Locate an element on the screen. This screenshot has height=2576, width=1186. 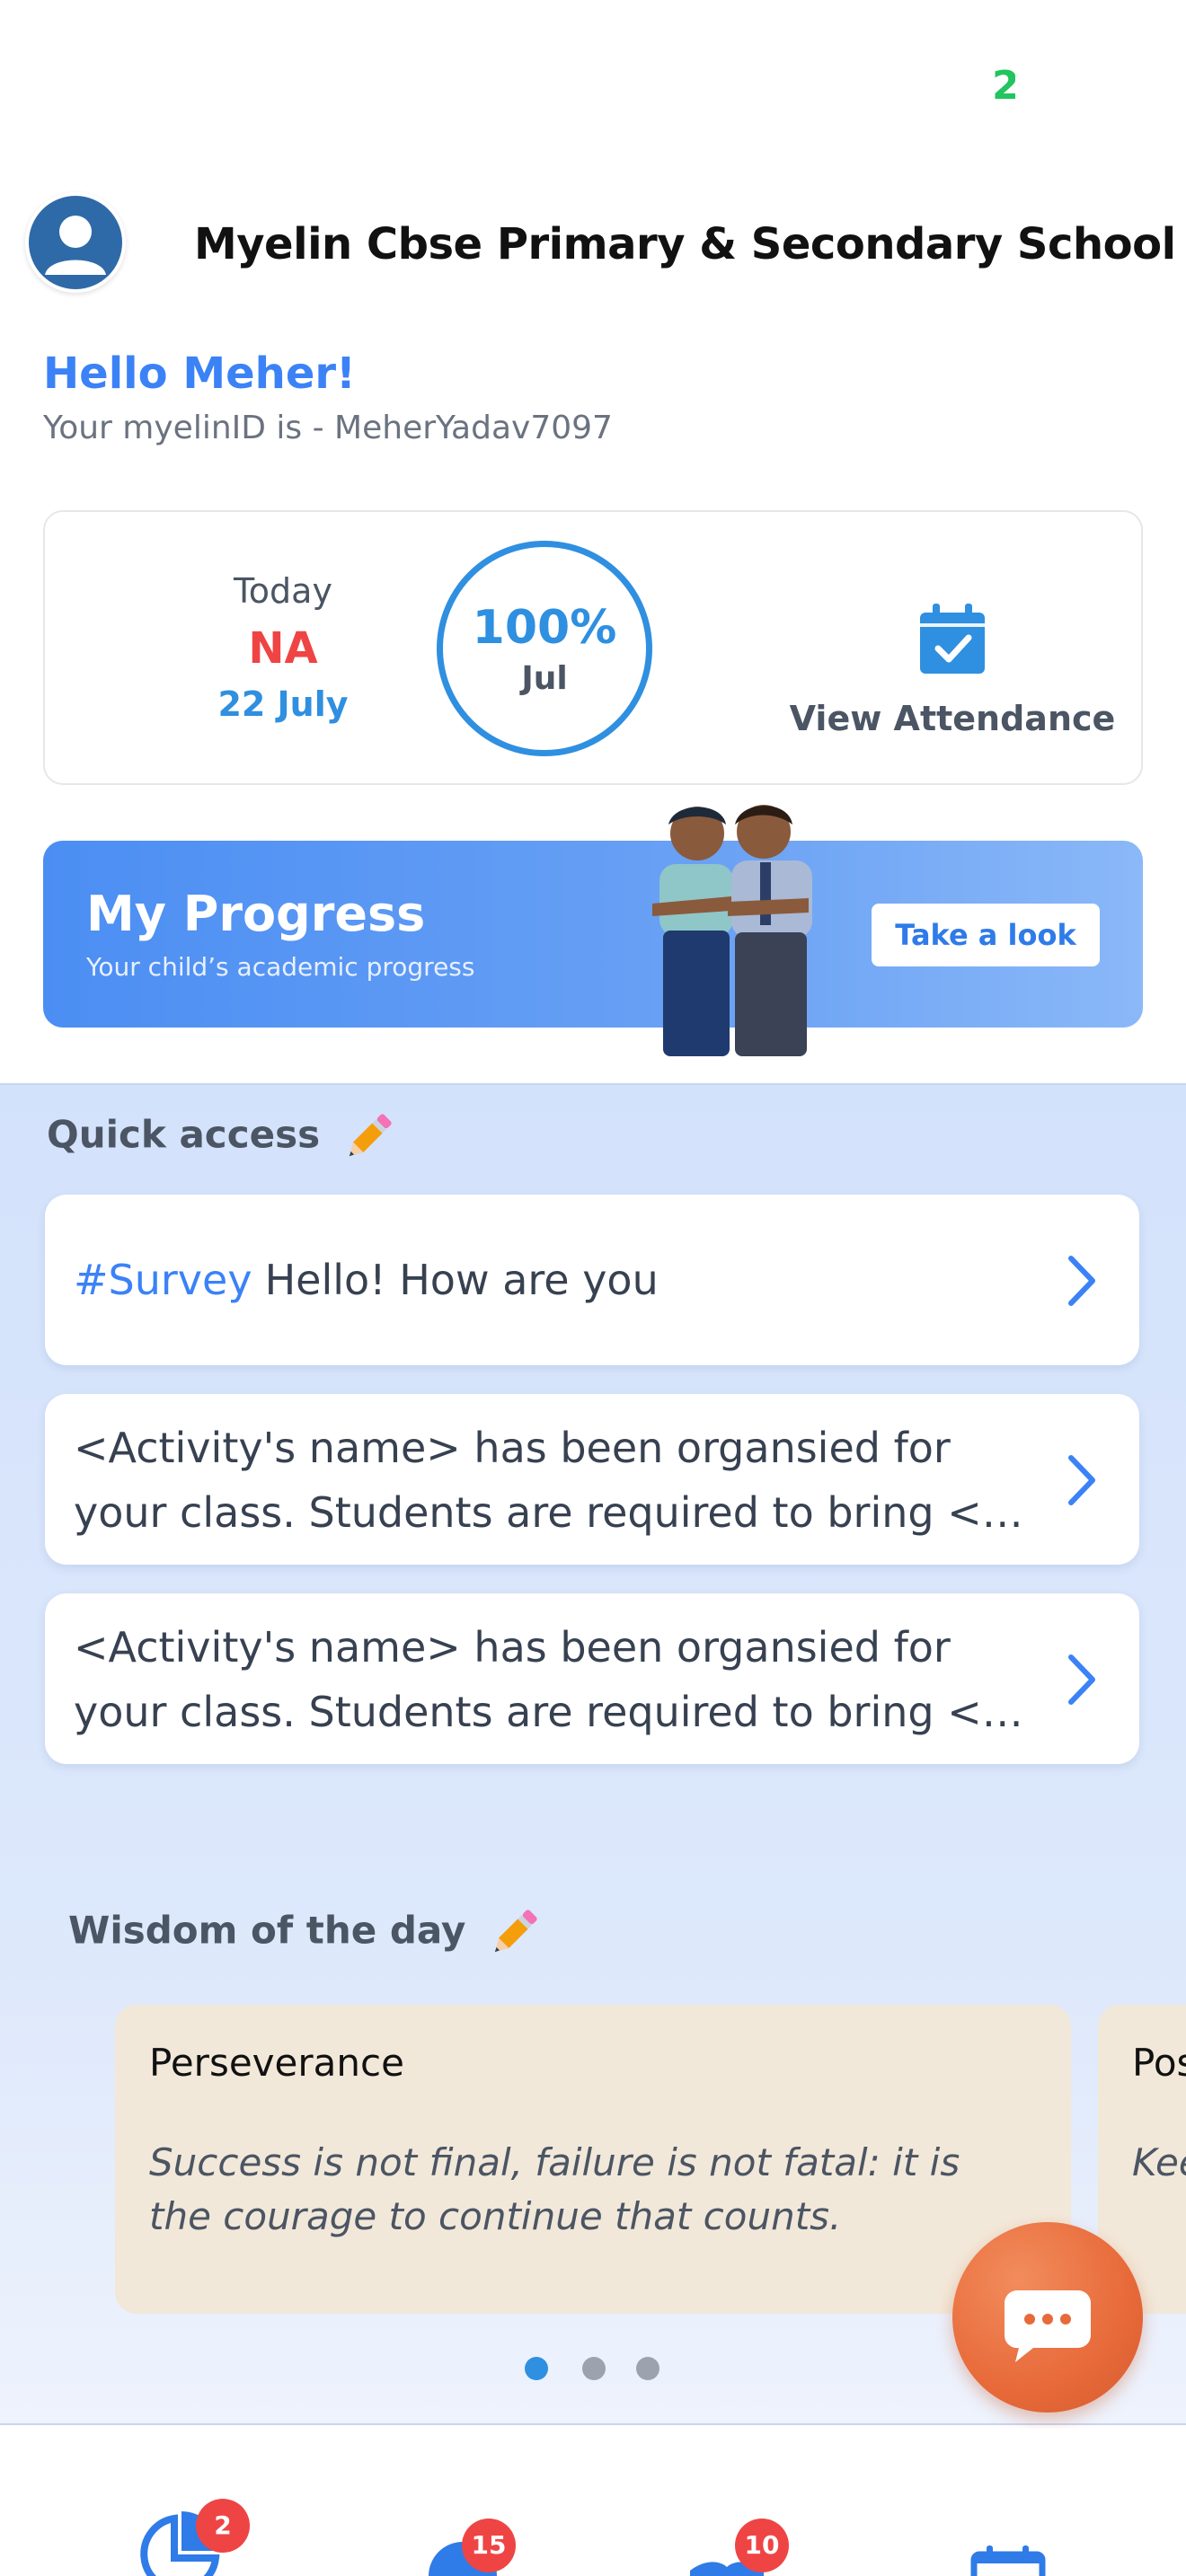
students-illustration is located at coordinates (732, 931).